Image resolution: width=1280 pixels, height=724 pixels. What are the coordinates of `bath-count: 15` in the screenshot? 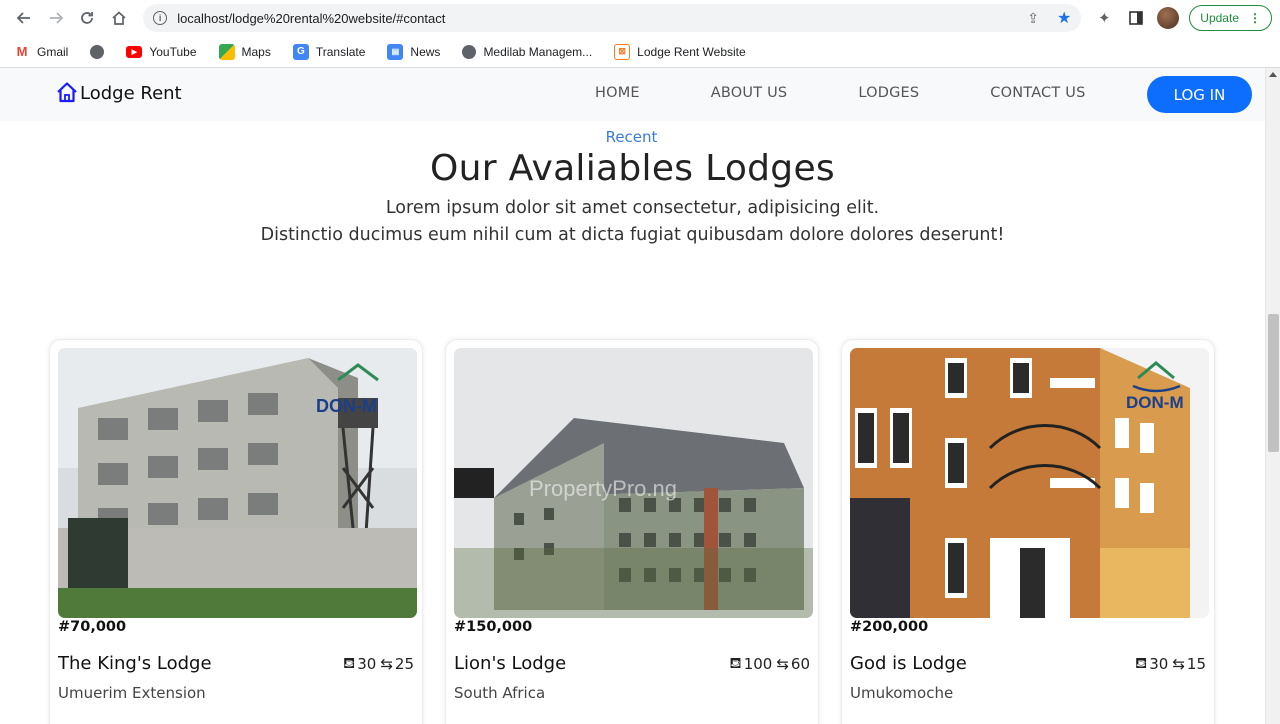 It's located at (1196, 663).